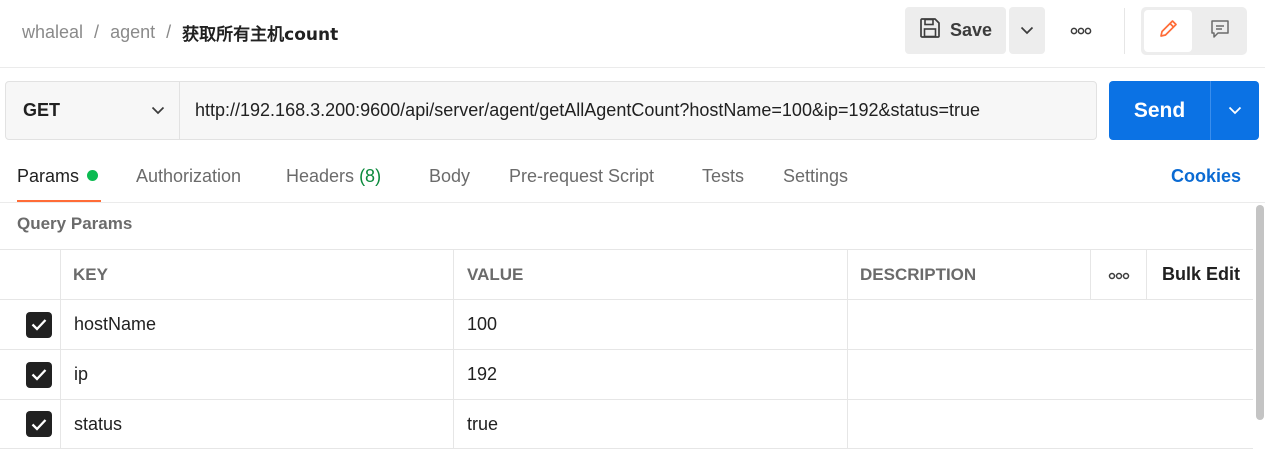 The height and width of the screenshot is (460, 1265). What do you see at coordinates (93, 175) in the screenshot?
I see `params-status-dot` at bounding box center [93, 175].